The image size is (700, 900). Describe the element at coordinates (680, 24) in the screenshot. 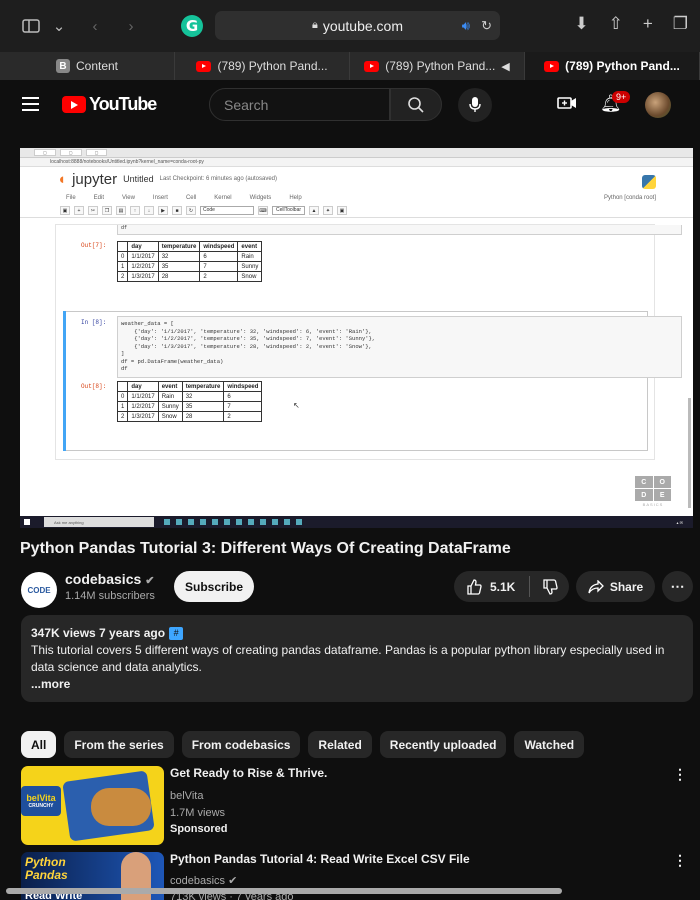

I see `tab-overview-icon: ❐` at that location.